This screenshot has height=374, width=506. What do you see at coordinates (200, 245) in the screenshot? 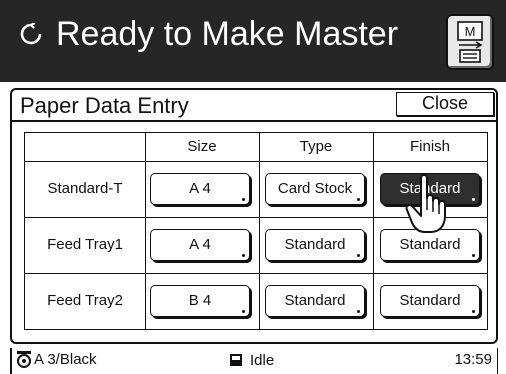
I see `size-button-feed-tray1: A 4` at bounding box center [200, 245].